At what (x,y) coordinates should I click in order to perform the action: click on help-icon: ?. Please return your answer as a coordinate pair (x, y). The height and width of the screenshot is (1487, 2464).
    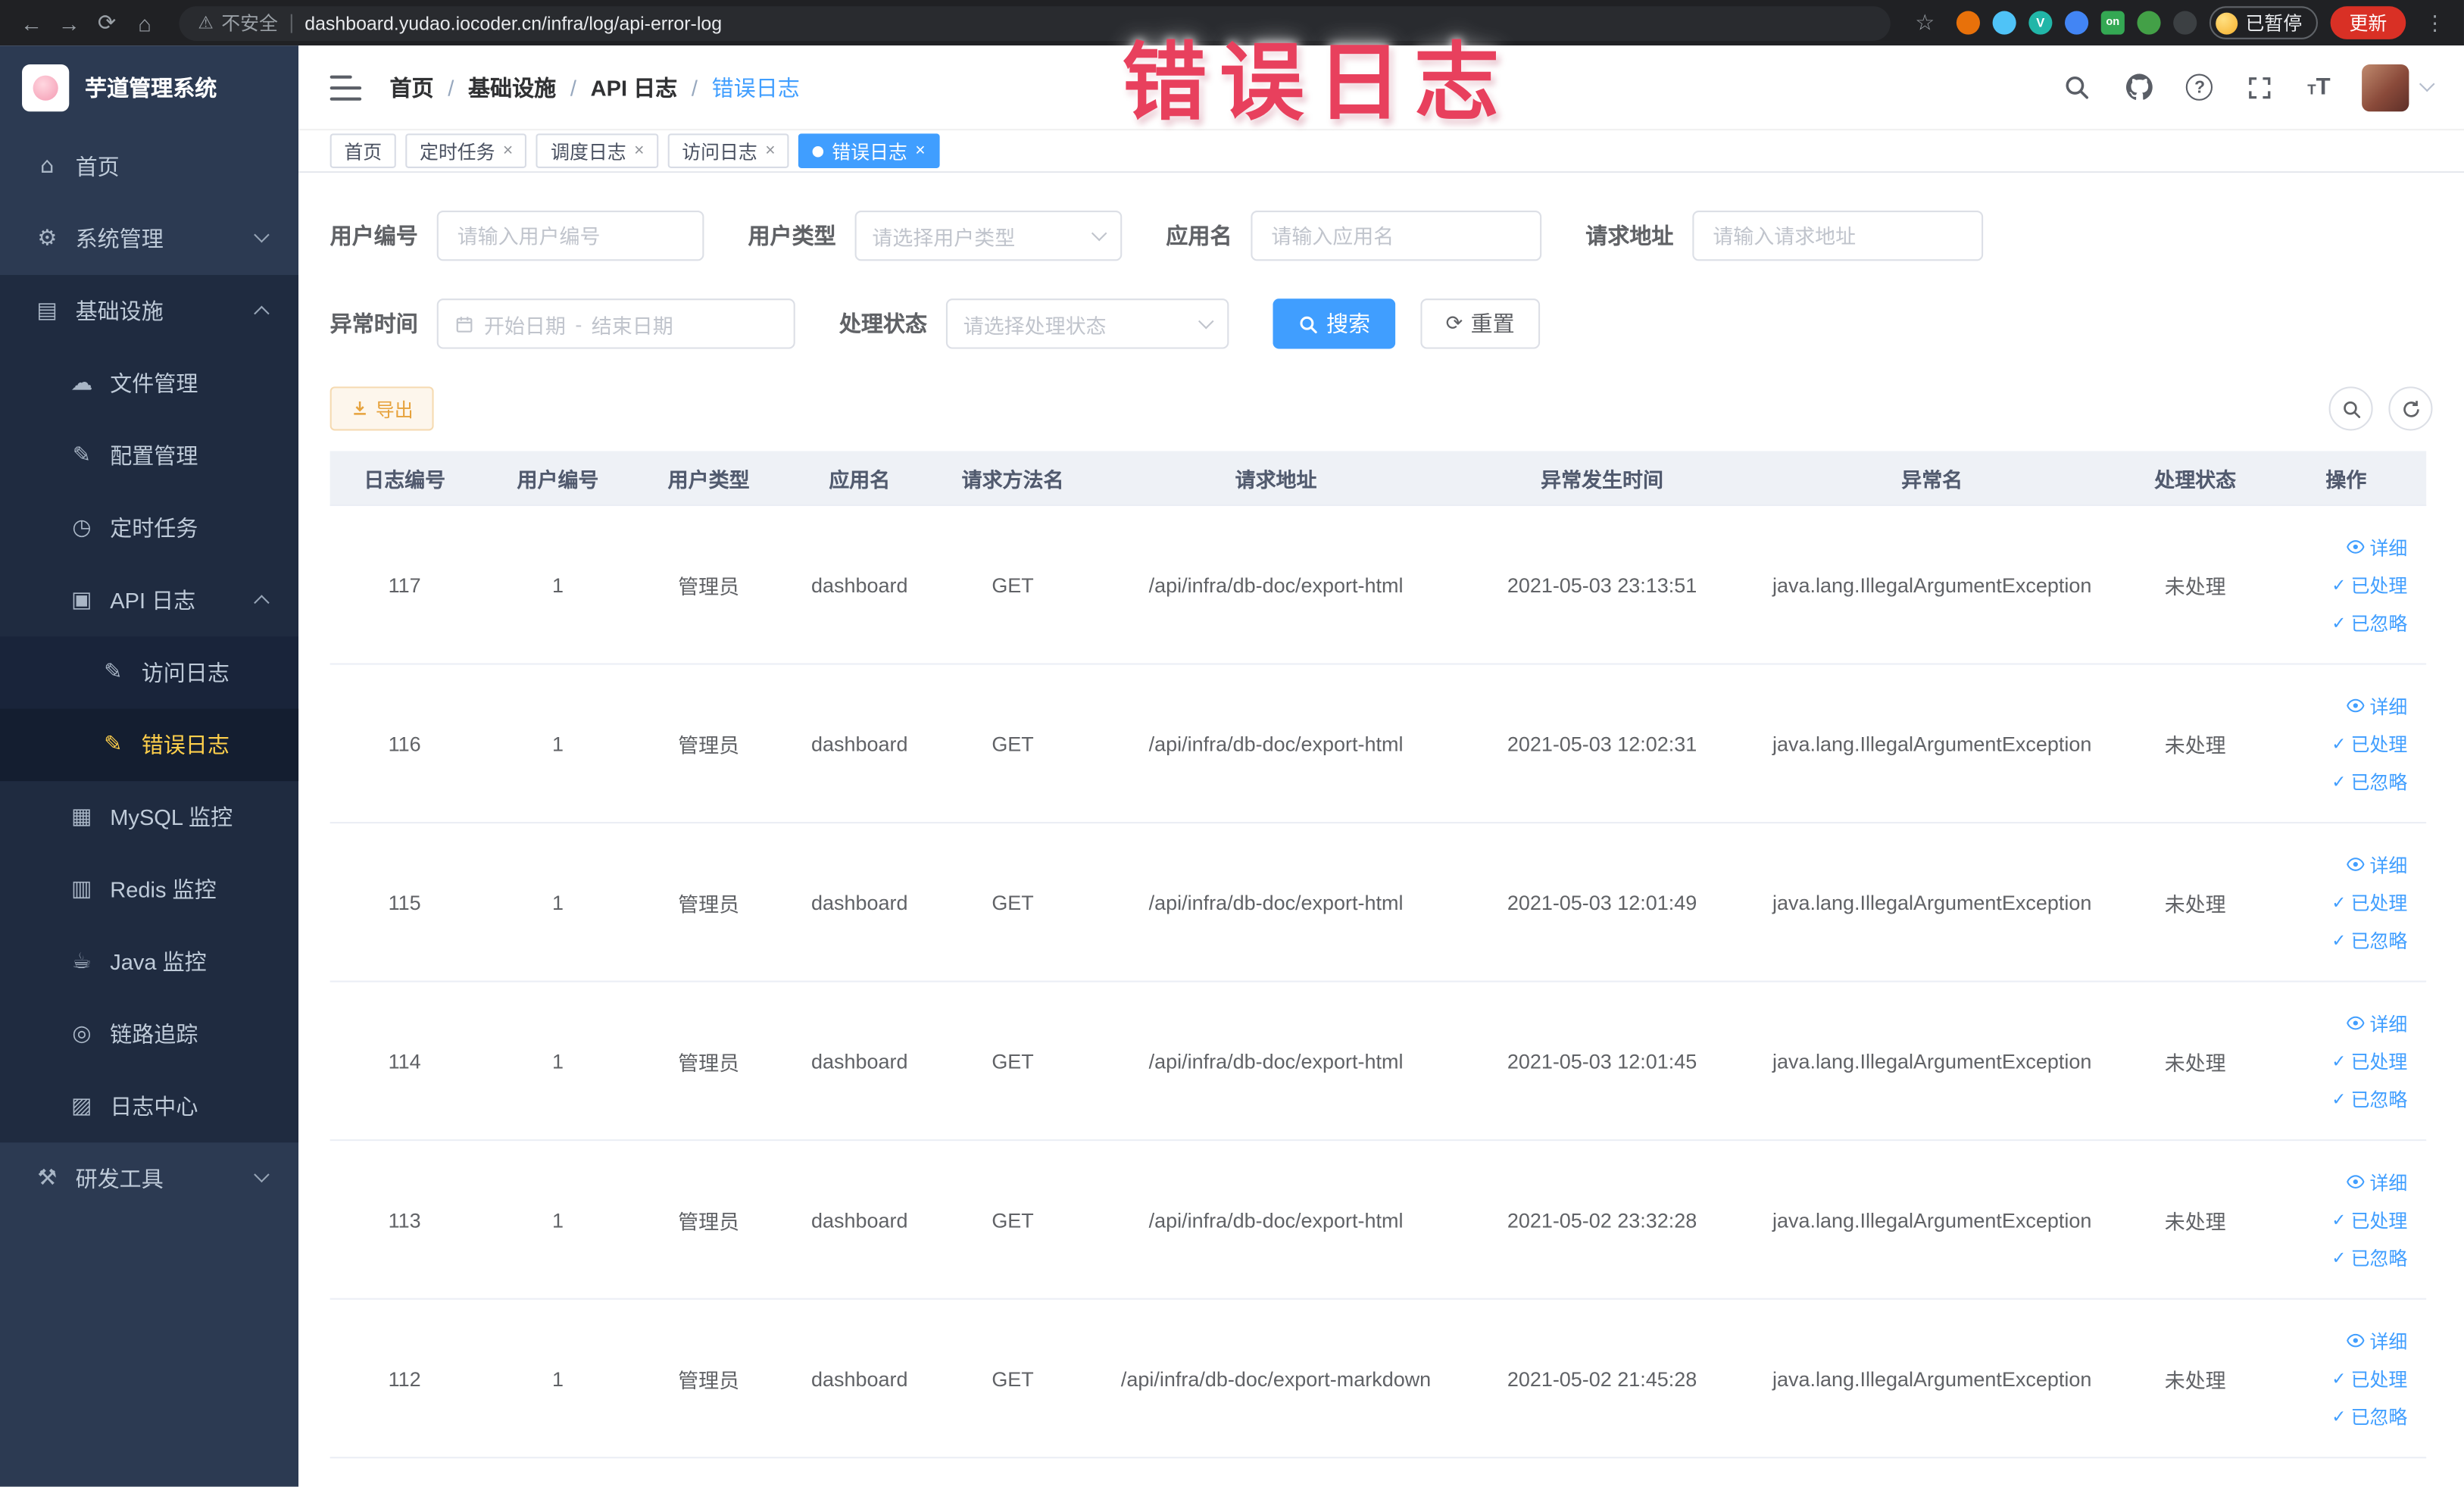
    Looking at the image, I should click on (2199, 87).